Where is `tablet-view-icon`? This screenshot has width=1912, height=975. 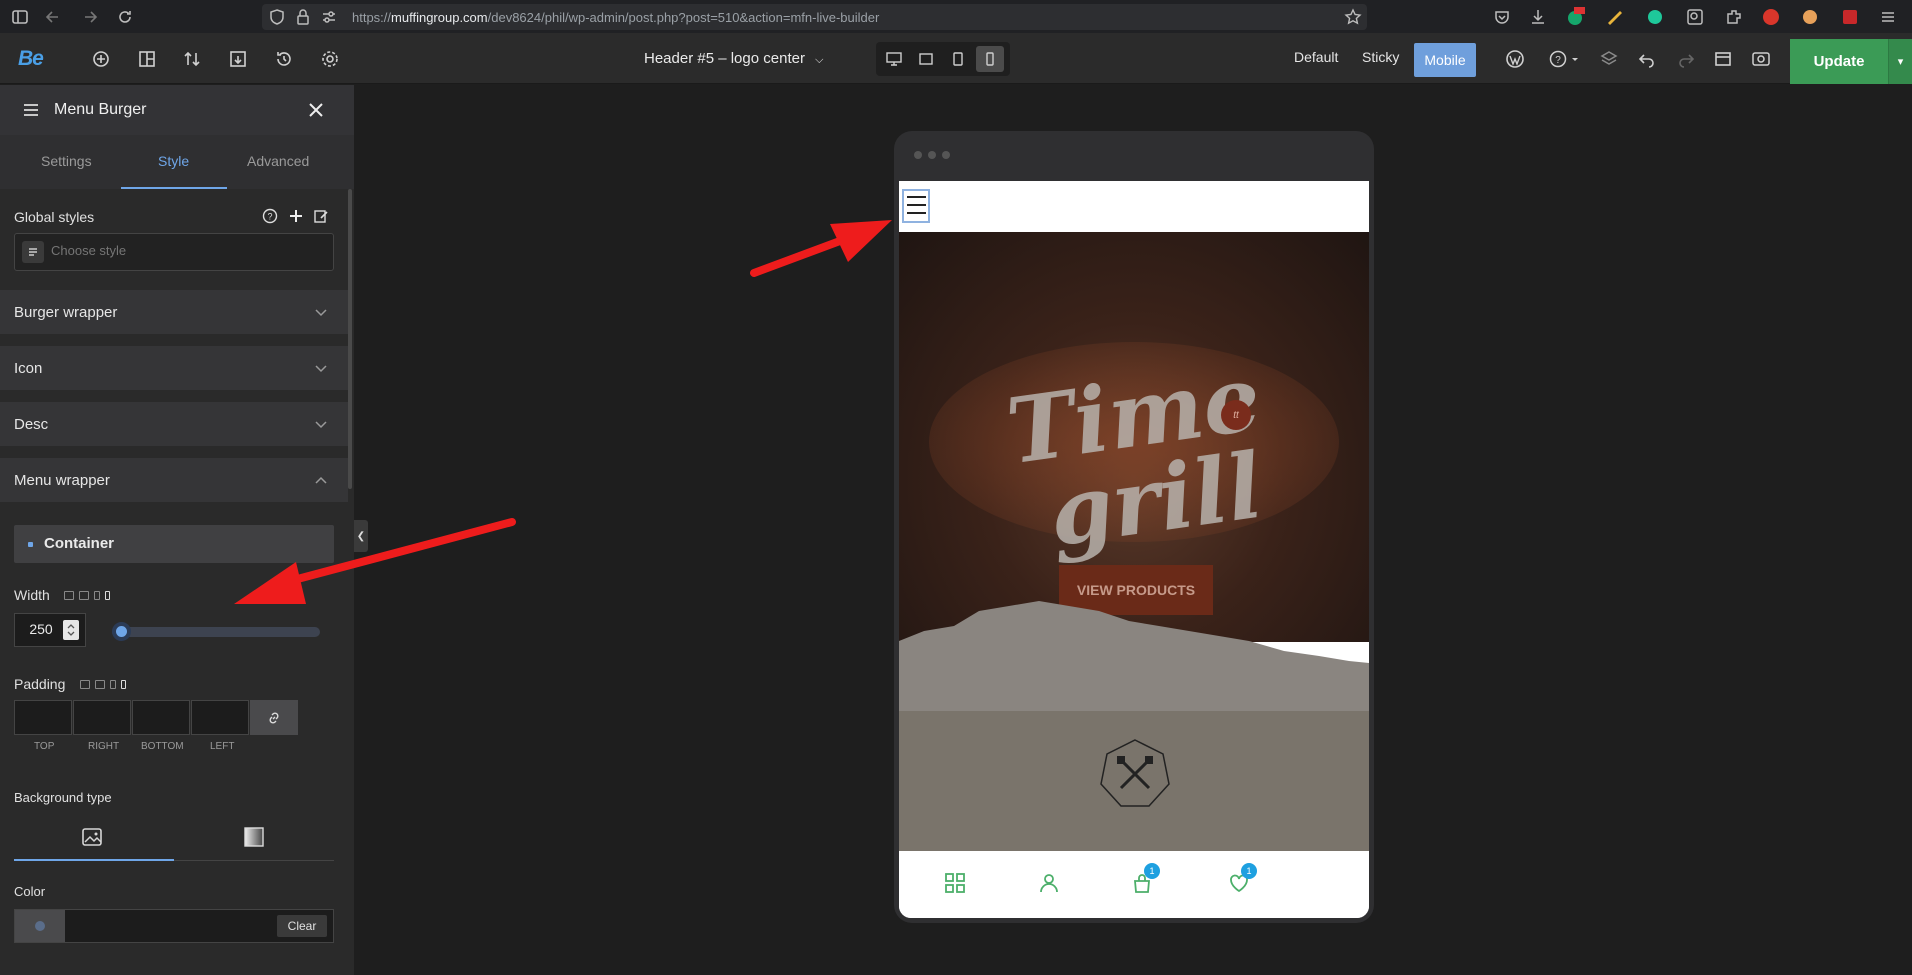 tablet-view-icon is located at coordinates (958, 59).